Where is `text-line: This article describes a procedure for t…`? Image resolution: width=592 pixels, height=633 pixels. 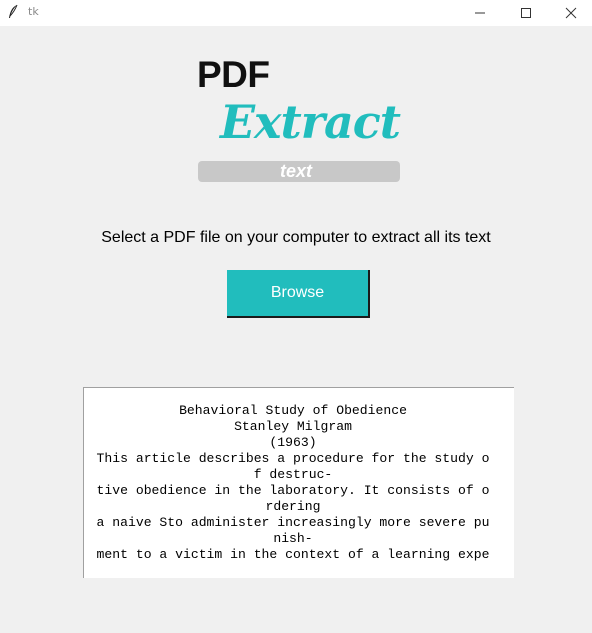 text-line: This article describes a procedure for t… is located at coordinates (293, 458).